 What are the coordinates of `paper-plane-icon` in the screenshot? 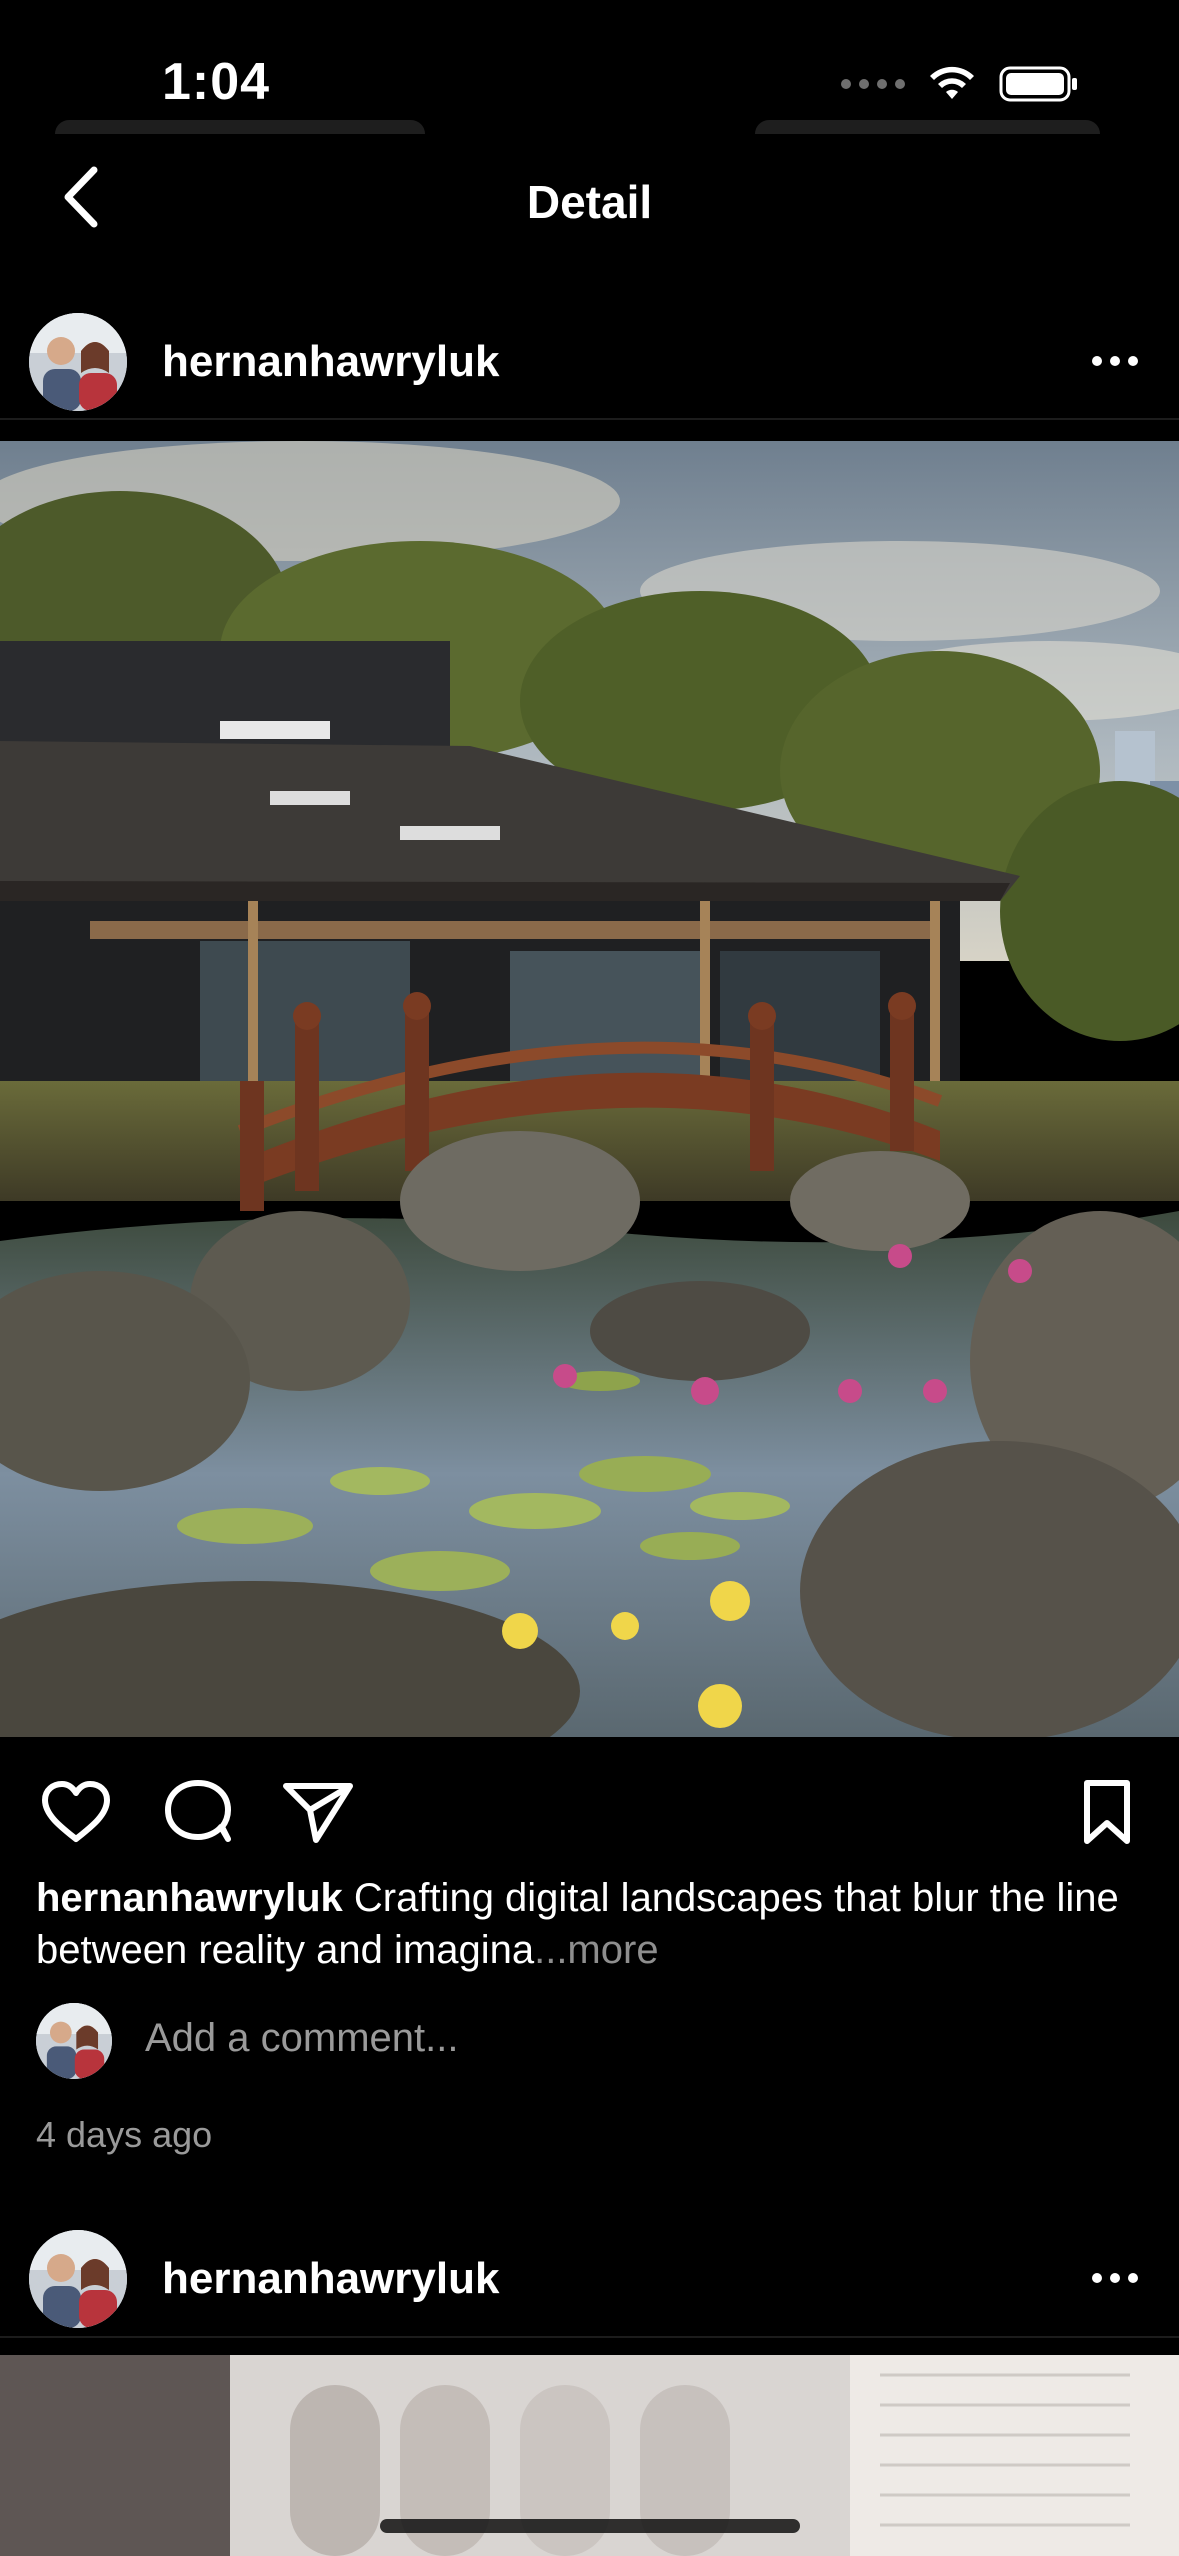 It's located at (318, 1813).